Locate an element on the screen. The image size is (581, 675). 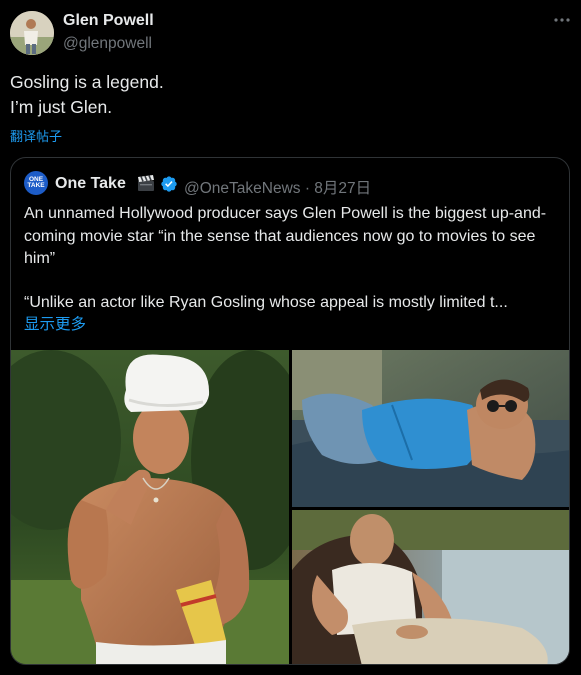
author-handle: @glenpowell is located at coordinates (107, 44).